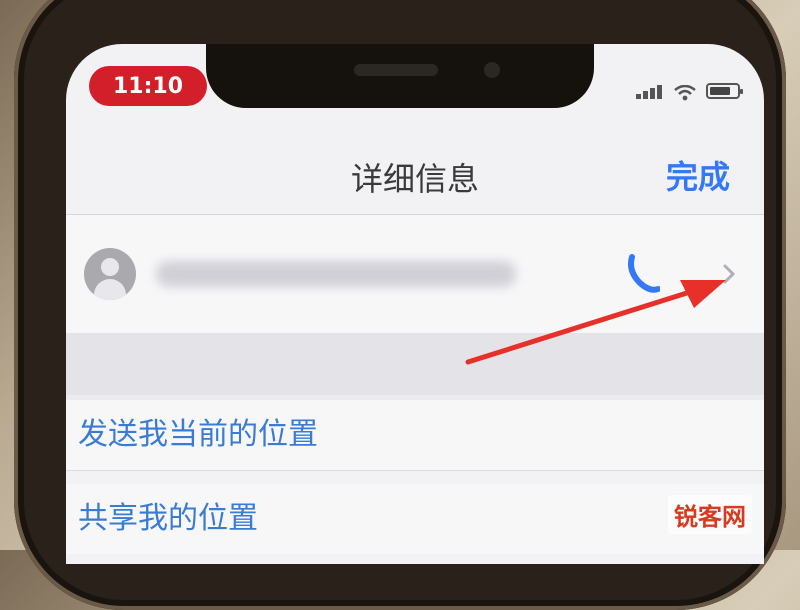 The width and height of the screenshot is (800, 610). Describe the element at coordinates (110, 274) in the screenshot. I see `contact-avatar-icon` at that location.